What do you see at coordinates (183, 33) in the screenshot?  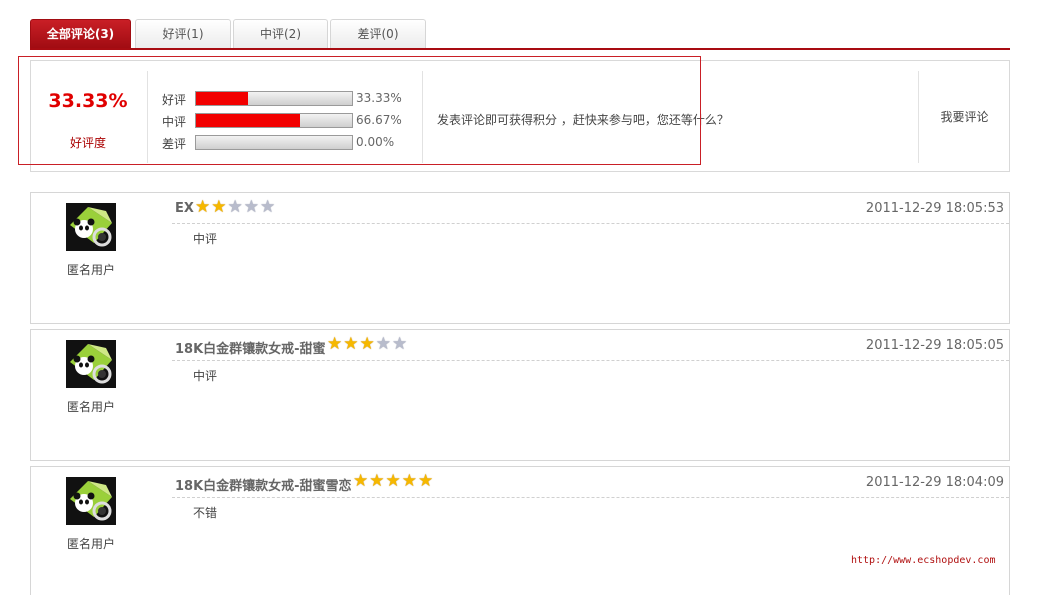 I see `tab-good-reviews: 好评(1)` at bounding box center [183, 33].